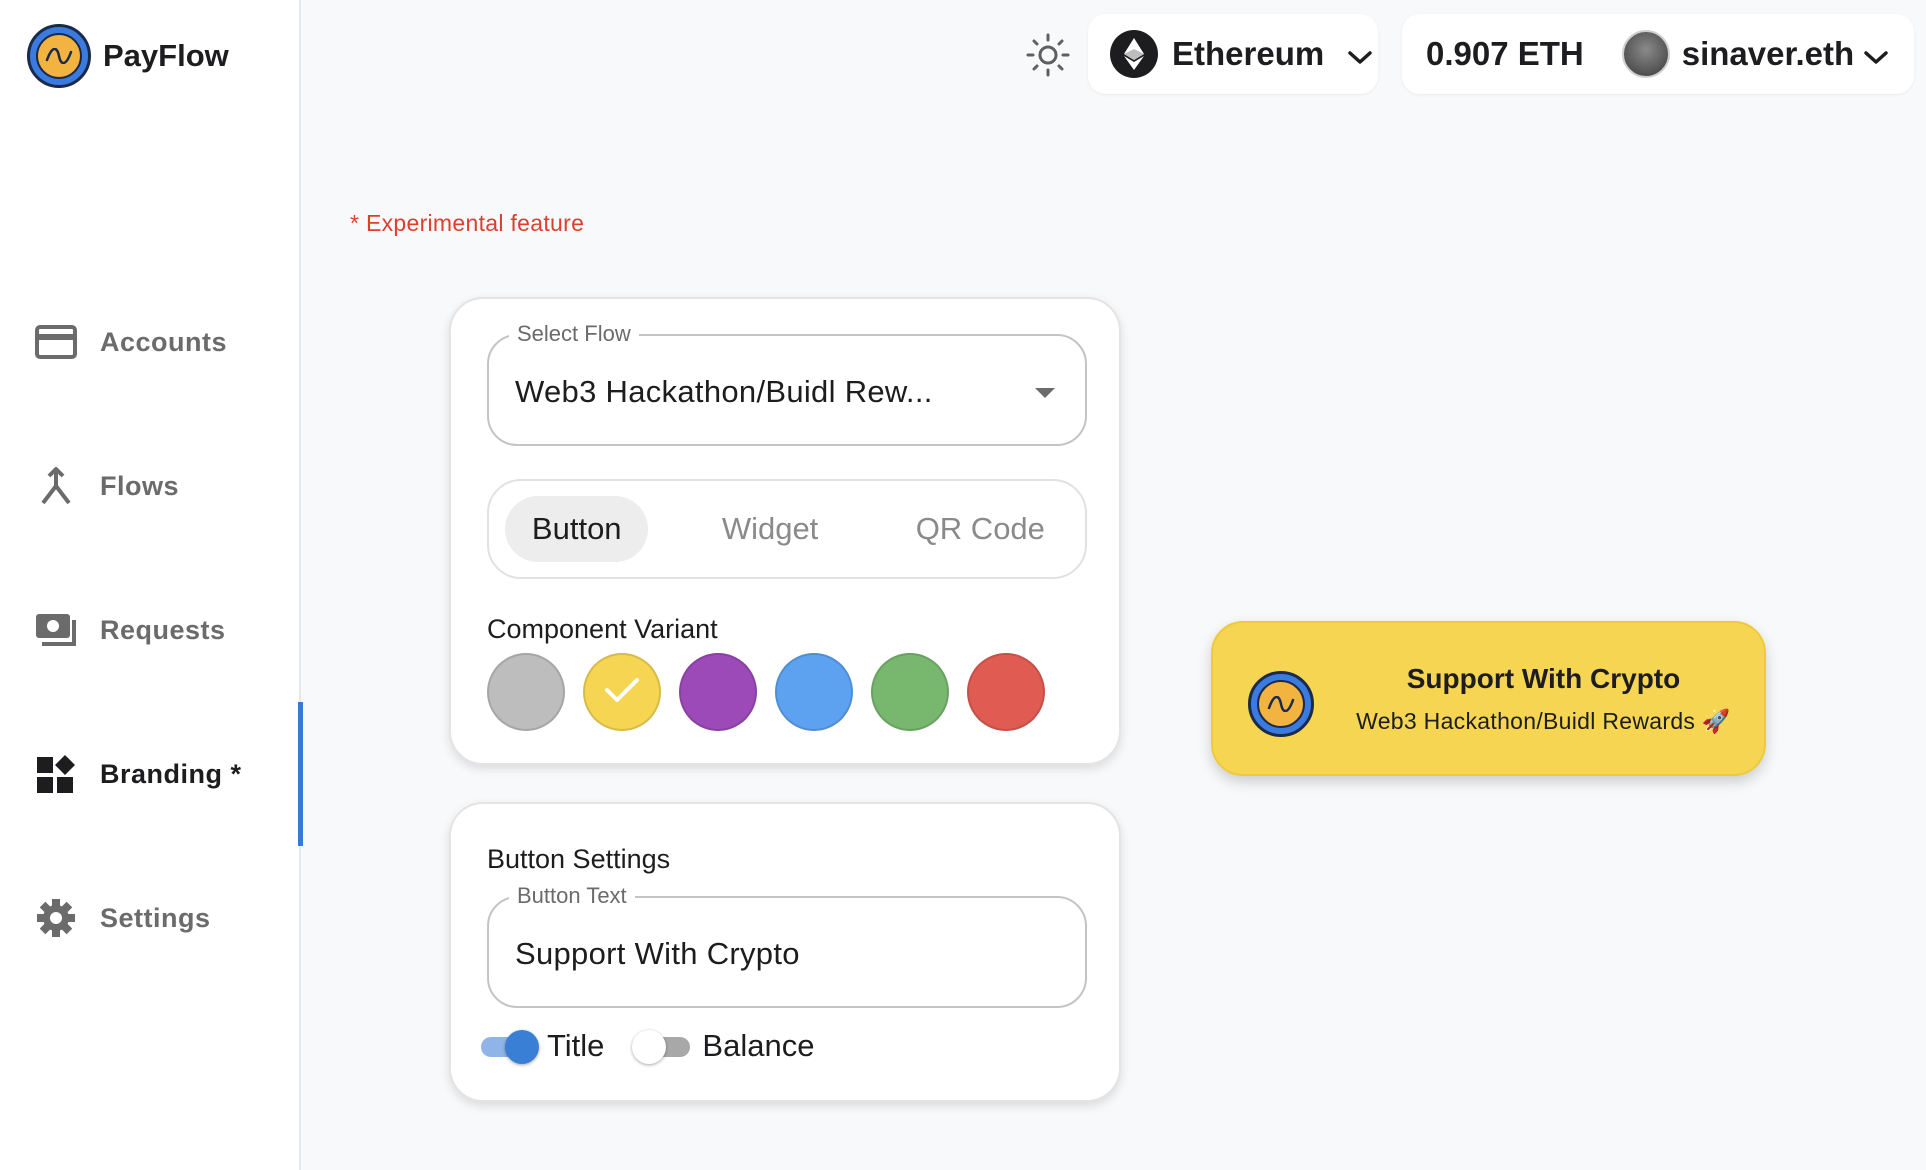 This screenshot has width=1926, height=1170. Describe the element at coordinates (56, 486) in the screenshot. I see `merge-icon` at that location.